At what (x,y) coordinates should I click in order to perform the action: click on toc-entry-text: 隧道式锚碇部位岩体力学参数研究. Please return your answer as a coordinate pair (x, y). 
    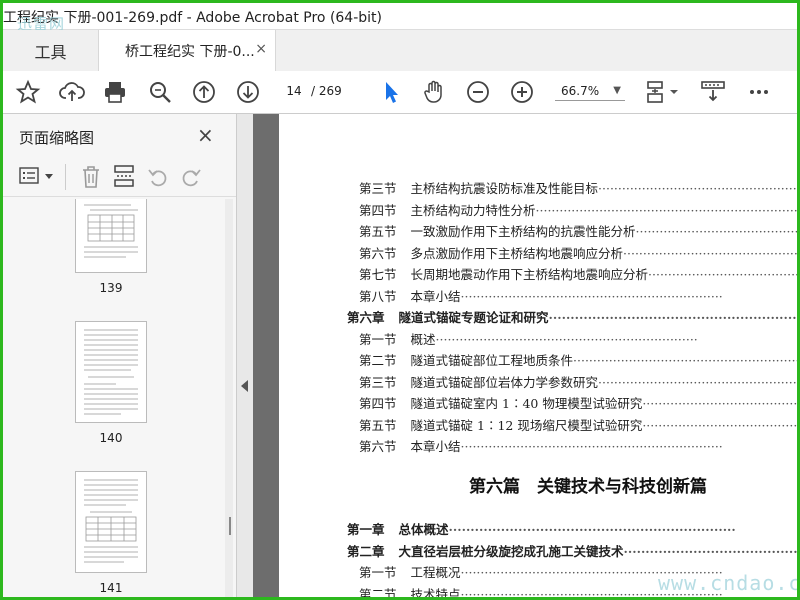
    Looking at the image, I should click on (504, 382).